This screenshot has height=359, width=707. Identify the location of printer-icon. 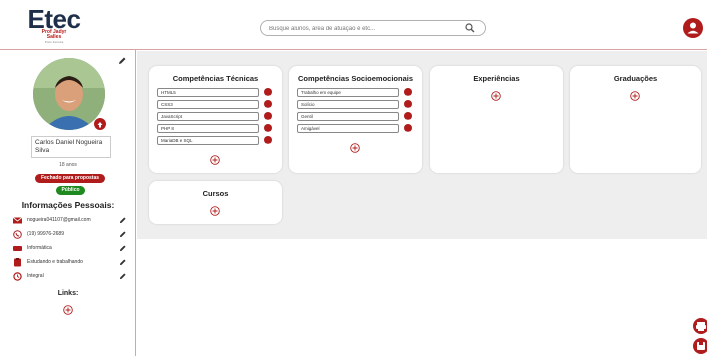
(701, 326).